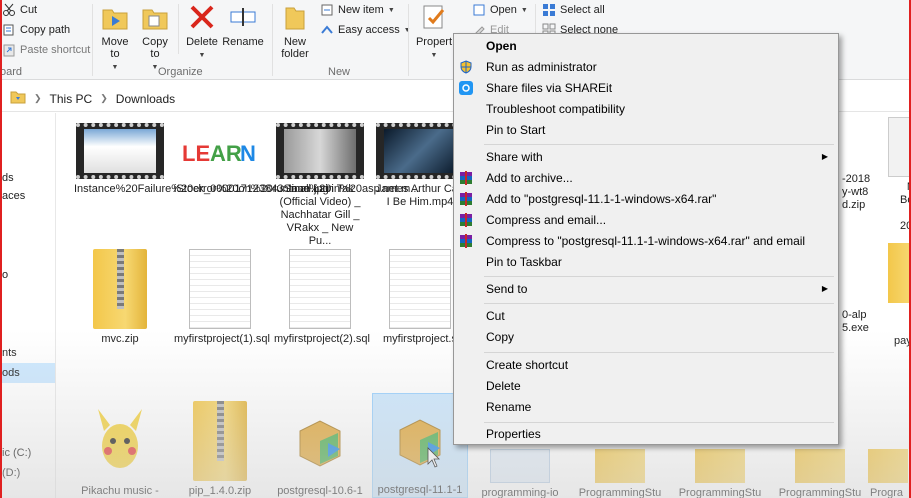  I want to click on paste-shortcut-label: Paste shortcut, so click(55, 50).